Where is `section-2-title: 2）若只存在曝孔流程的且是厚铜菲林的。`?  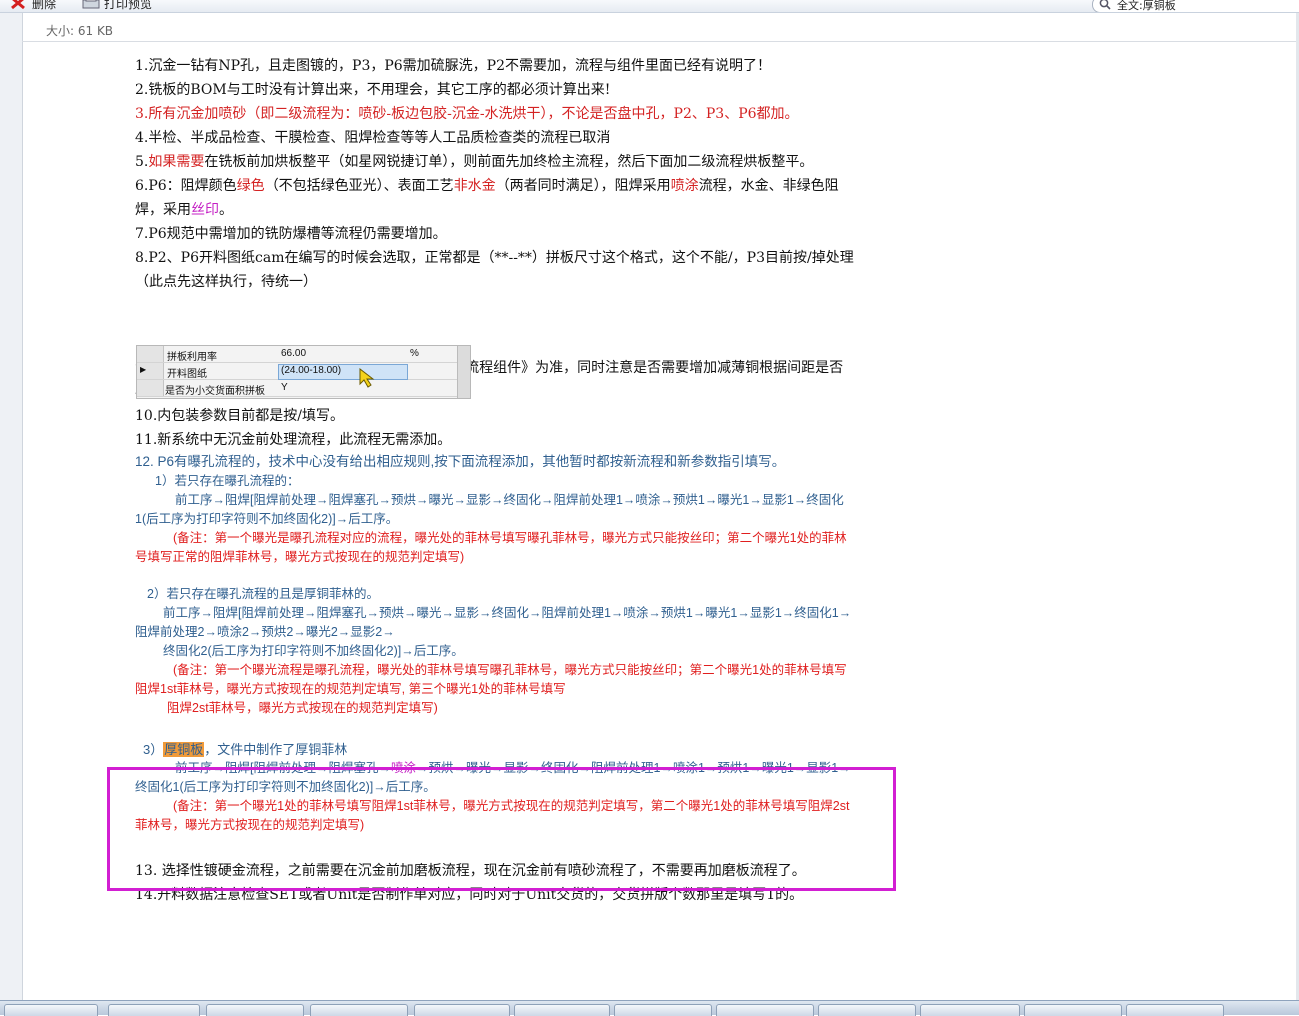
section-2-title: 2）若只存在曝孔流程的且是厚铜菲林的。 is located at coordinates (263, 594).